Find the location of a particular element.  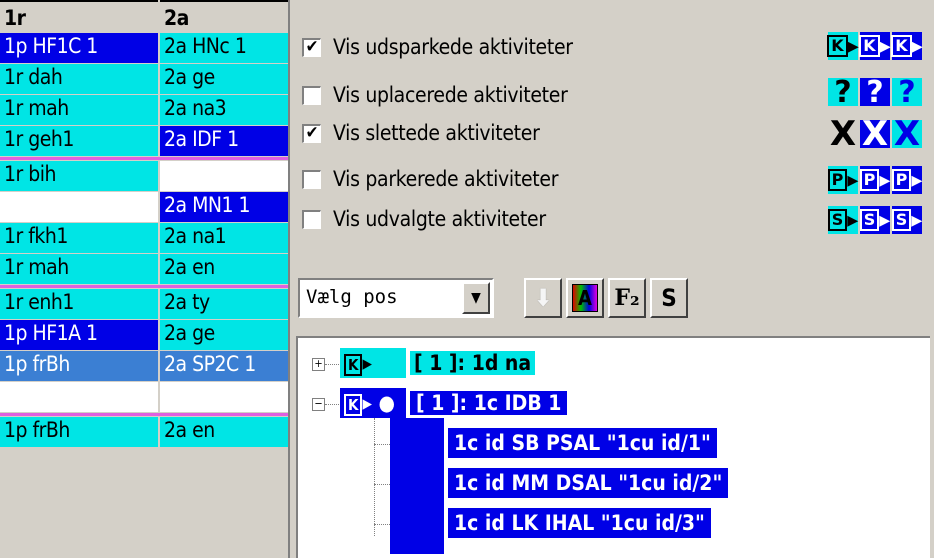

grid-cell: 1p HF1C 1 is located at coordinates (79, 48).